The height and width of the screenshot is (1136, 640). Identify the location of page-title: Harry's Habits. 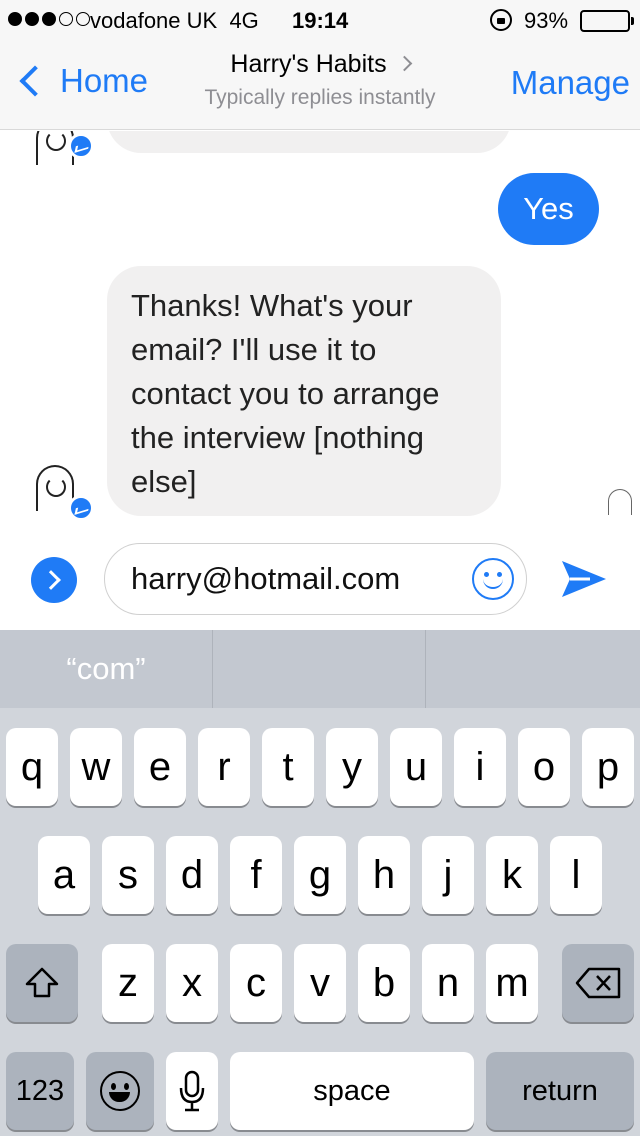
(308, 64).